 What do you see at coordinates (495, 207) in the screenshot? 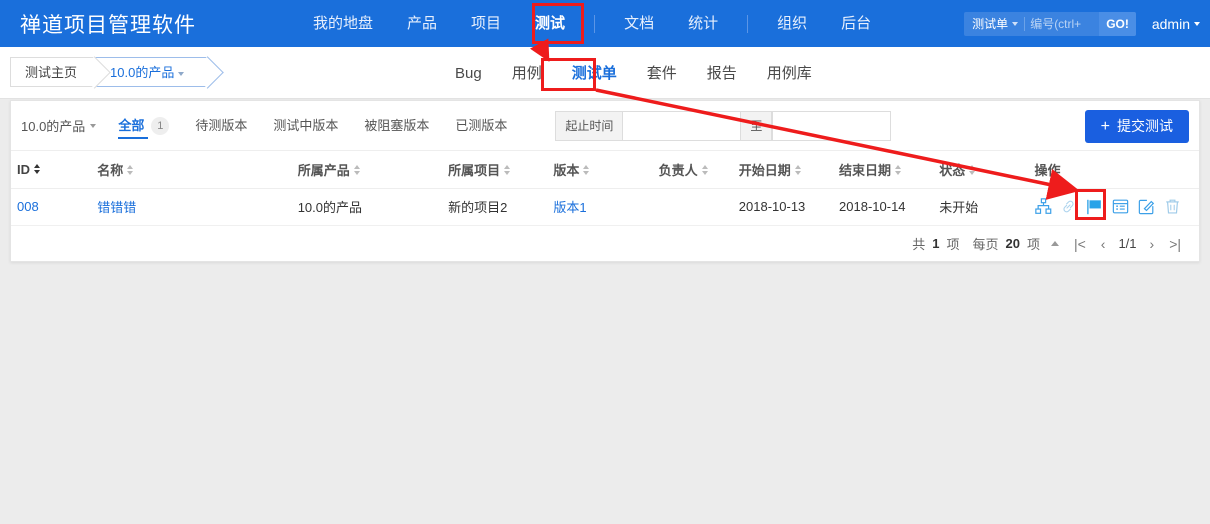
I see `cell-project: 新的项目2` at bounding box center [495, 207].